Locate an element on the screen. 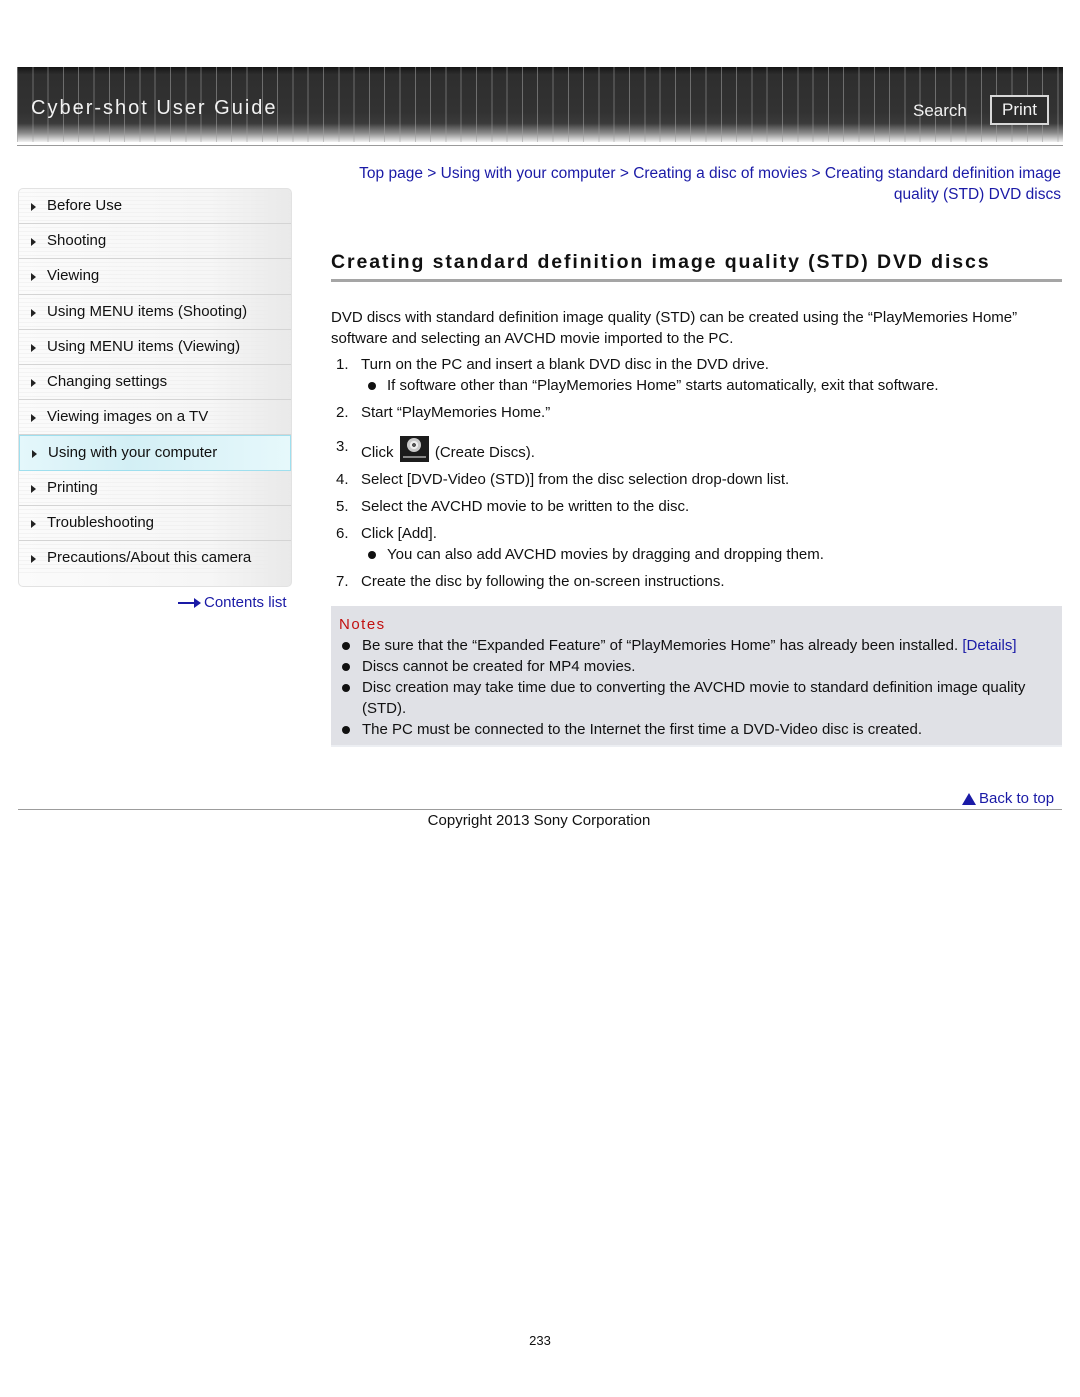  step-text: Click [Add]. is located at coordinates (399, 533).